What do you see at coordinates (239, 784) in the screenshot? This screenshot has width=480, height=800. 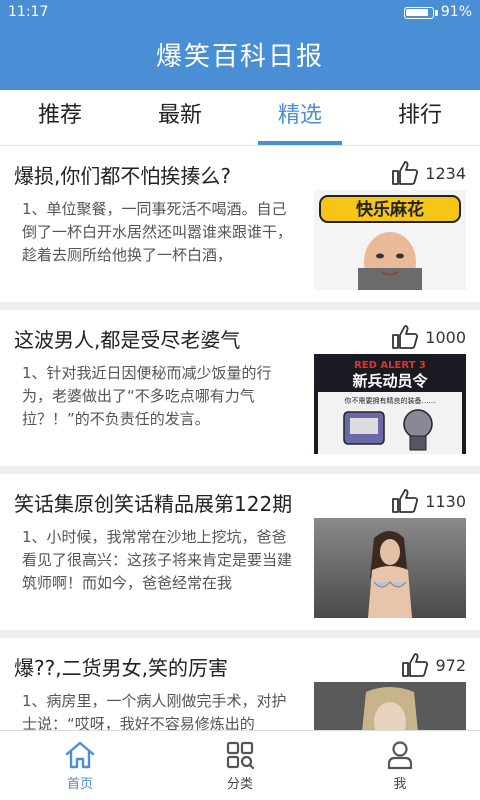 I see `nav-category-label: 分类` at bounding box center [239, 784].